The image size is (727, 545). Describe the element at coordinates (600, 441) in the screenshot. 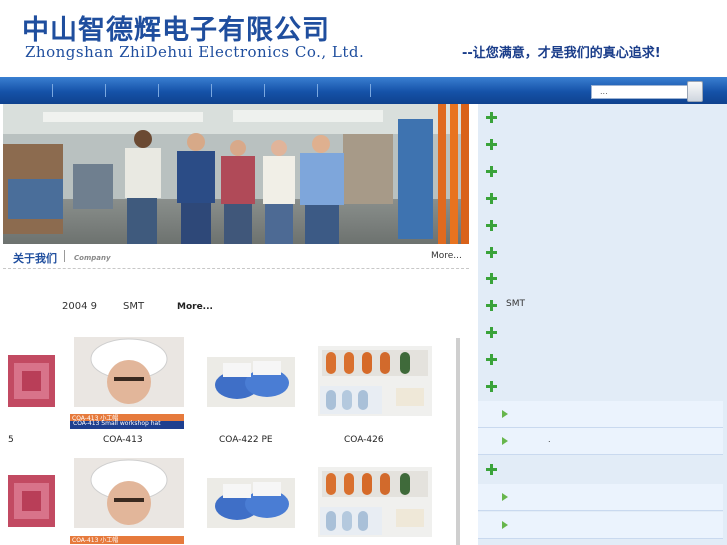

I see `subcategory-item: .` at that location.